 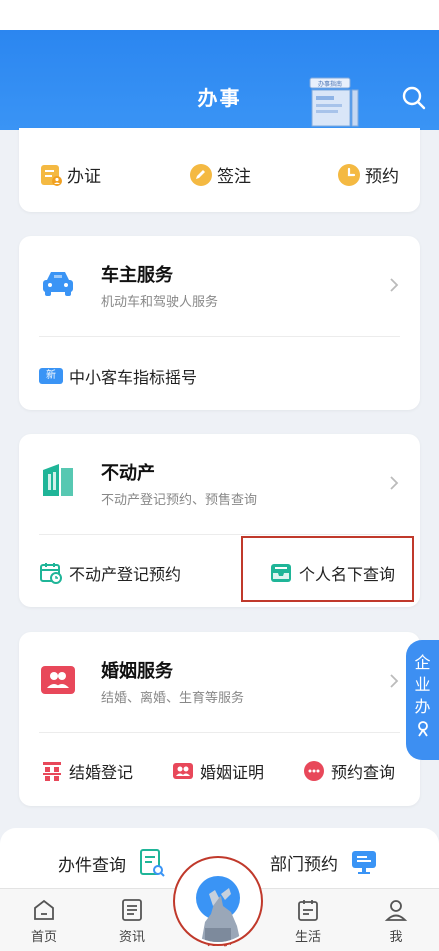 I want to click on car-icon, so click(x=58, y=284).